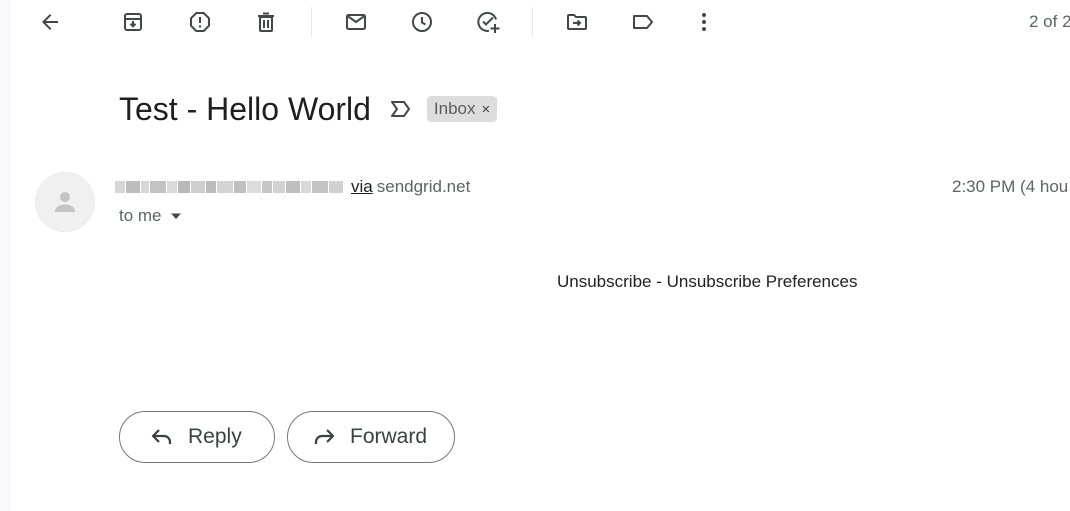  What do you see at coordinates (162, 437) in the screenshot?
I see `reply-icon` at bounding box center [162, 437].